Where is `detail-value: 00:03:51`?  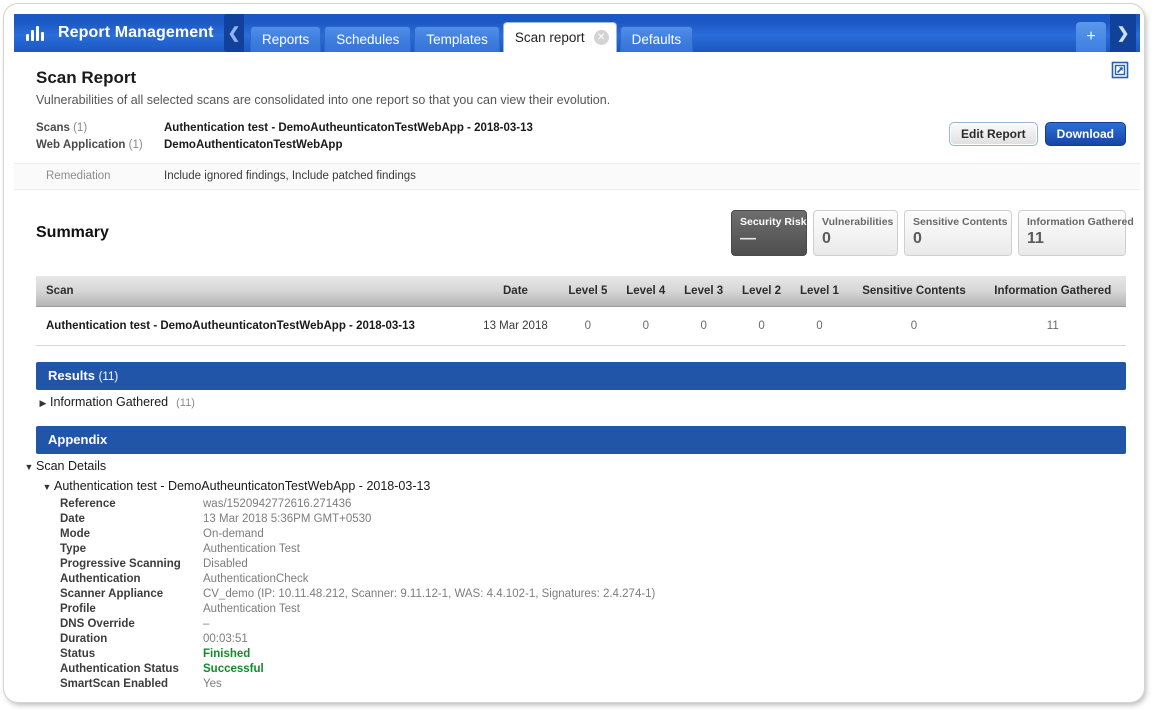 detail-value: 00:03:51 is located at coordinates (225, 639).